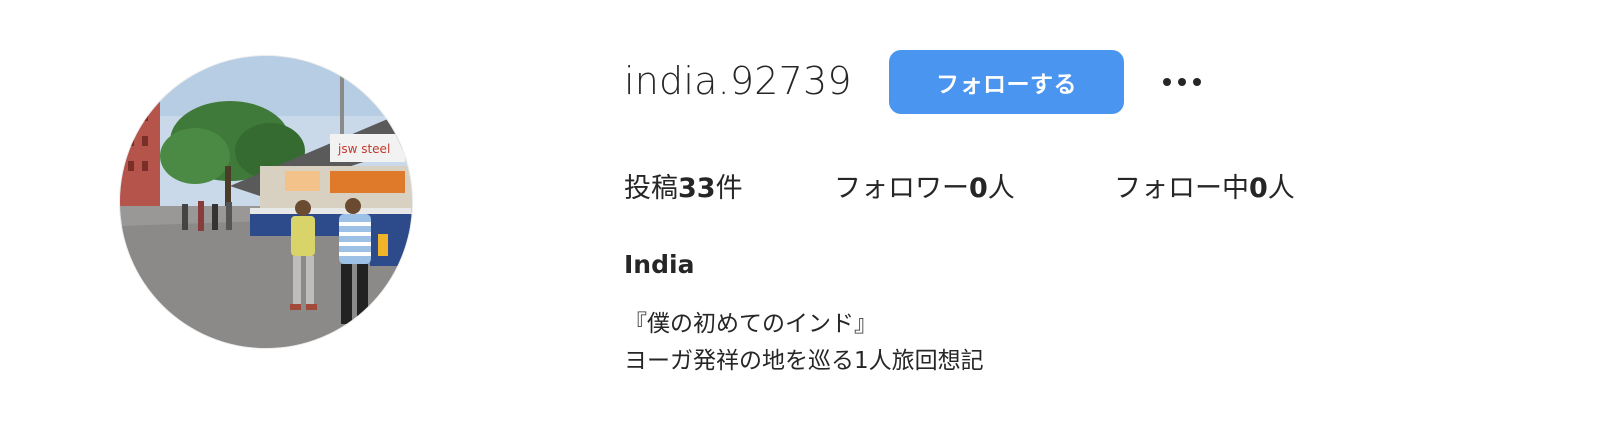 This screenshot has height=438, width=1610. I want to click on posts-count: 33, so click(697, 188).